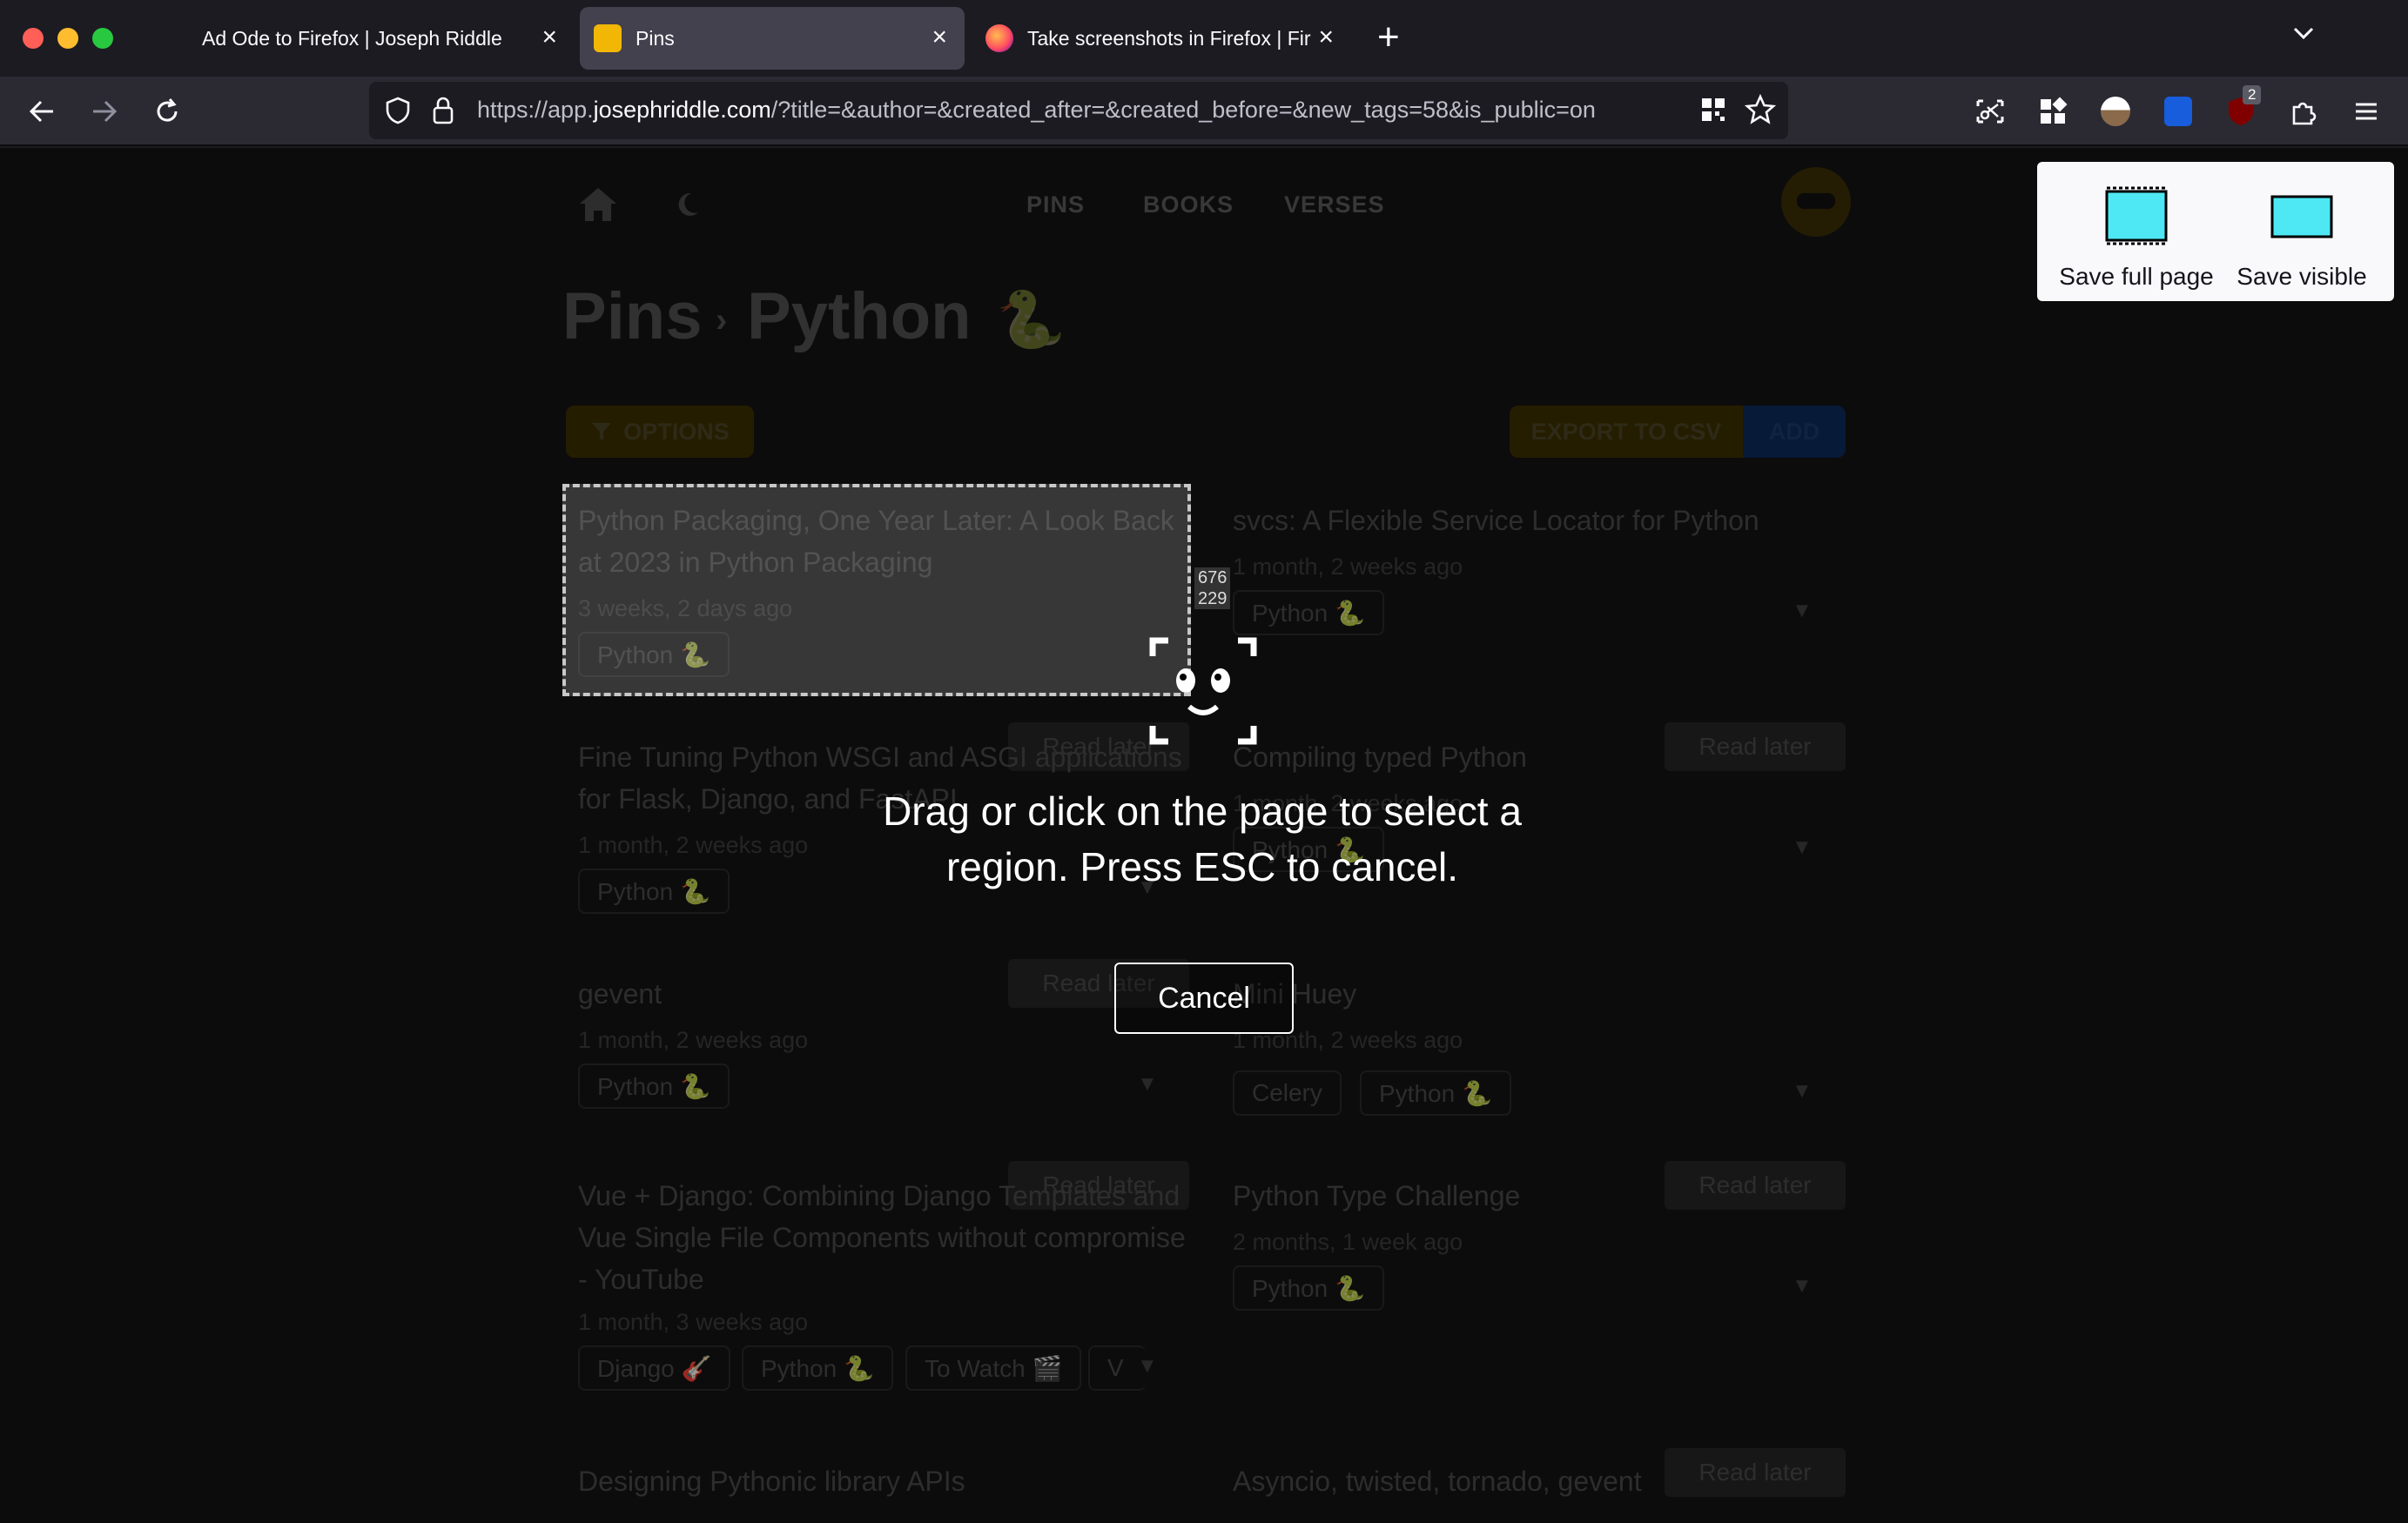  What do you see at coordinates (104, 112) in the screenshot?
I see `forward-arrow-icon` at bounding box center [104, 112].